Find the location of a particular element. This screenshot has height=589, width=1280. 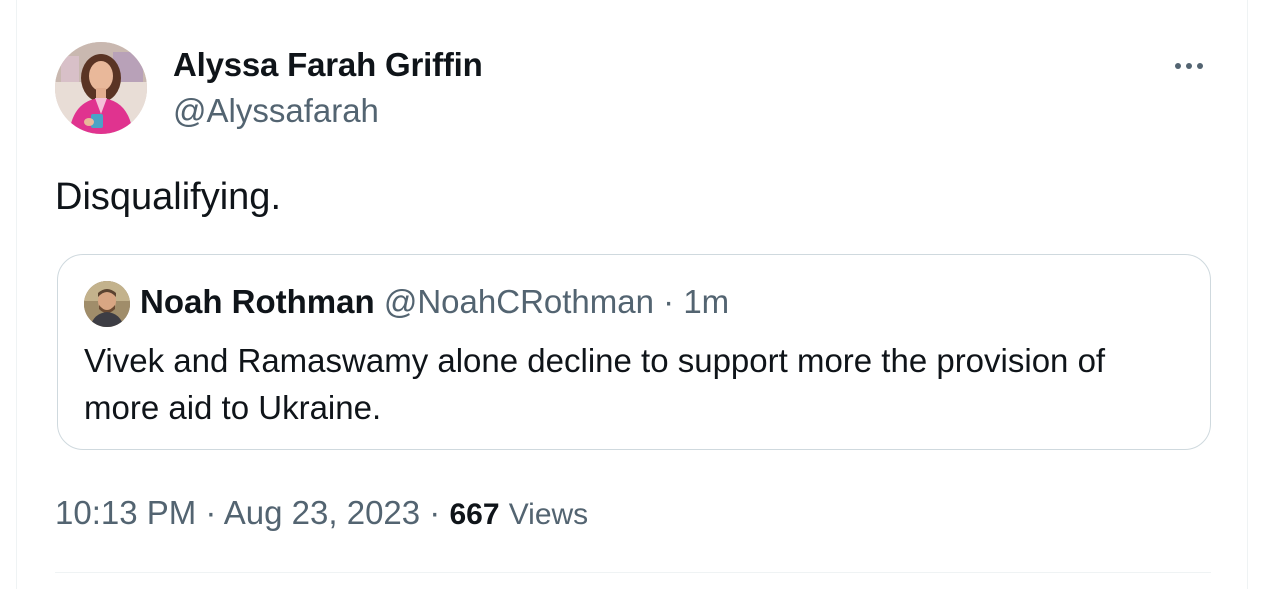

tweet-text: Disqualifying. is located at coordinates (168, 197).